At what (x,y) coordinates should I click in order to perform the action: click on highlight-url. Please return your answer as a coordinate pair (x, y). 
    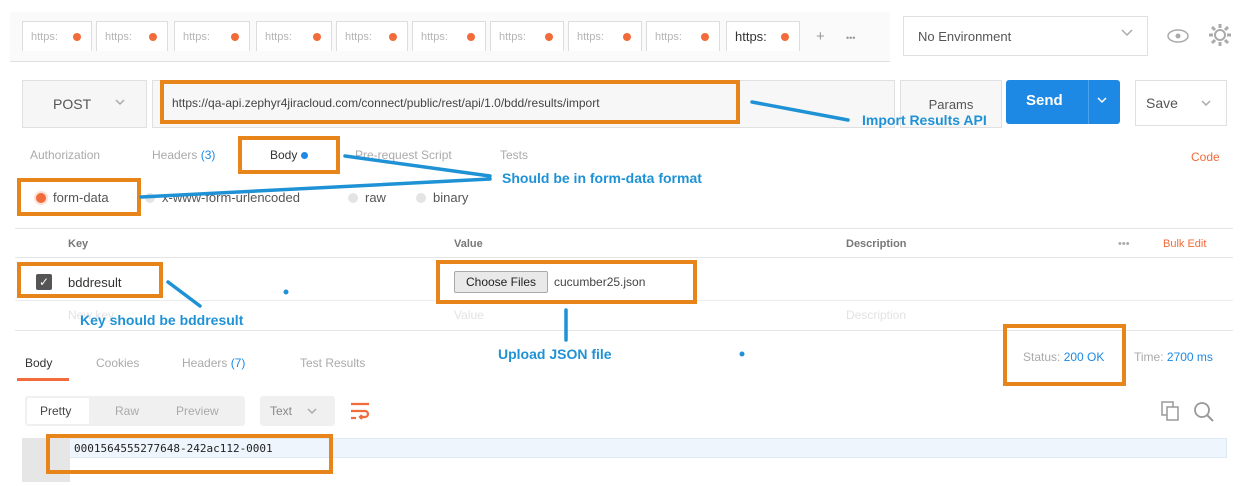
    Looking at the image, I should click on (450, 102).